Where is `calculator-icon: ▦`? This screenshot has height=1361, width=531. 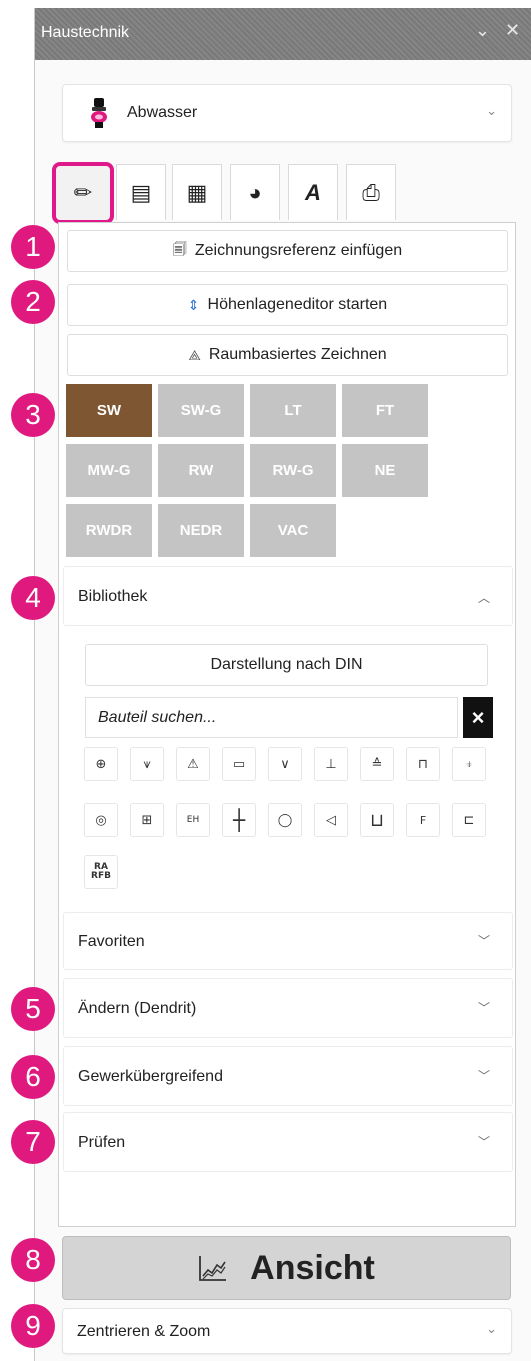
calculator-icon: ▦ is located at coordinates (197, 192).